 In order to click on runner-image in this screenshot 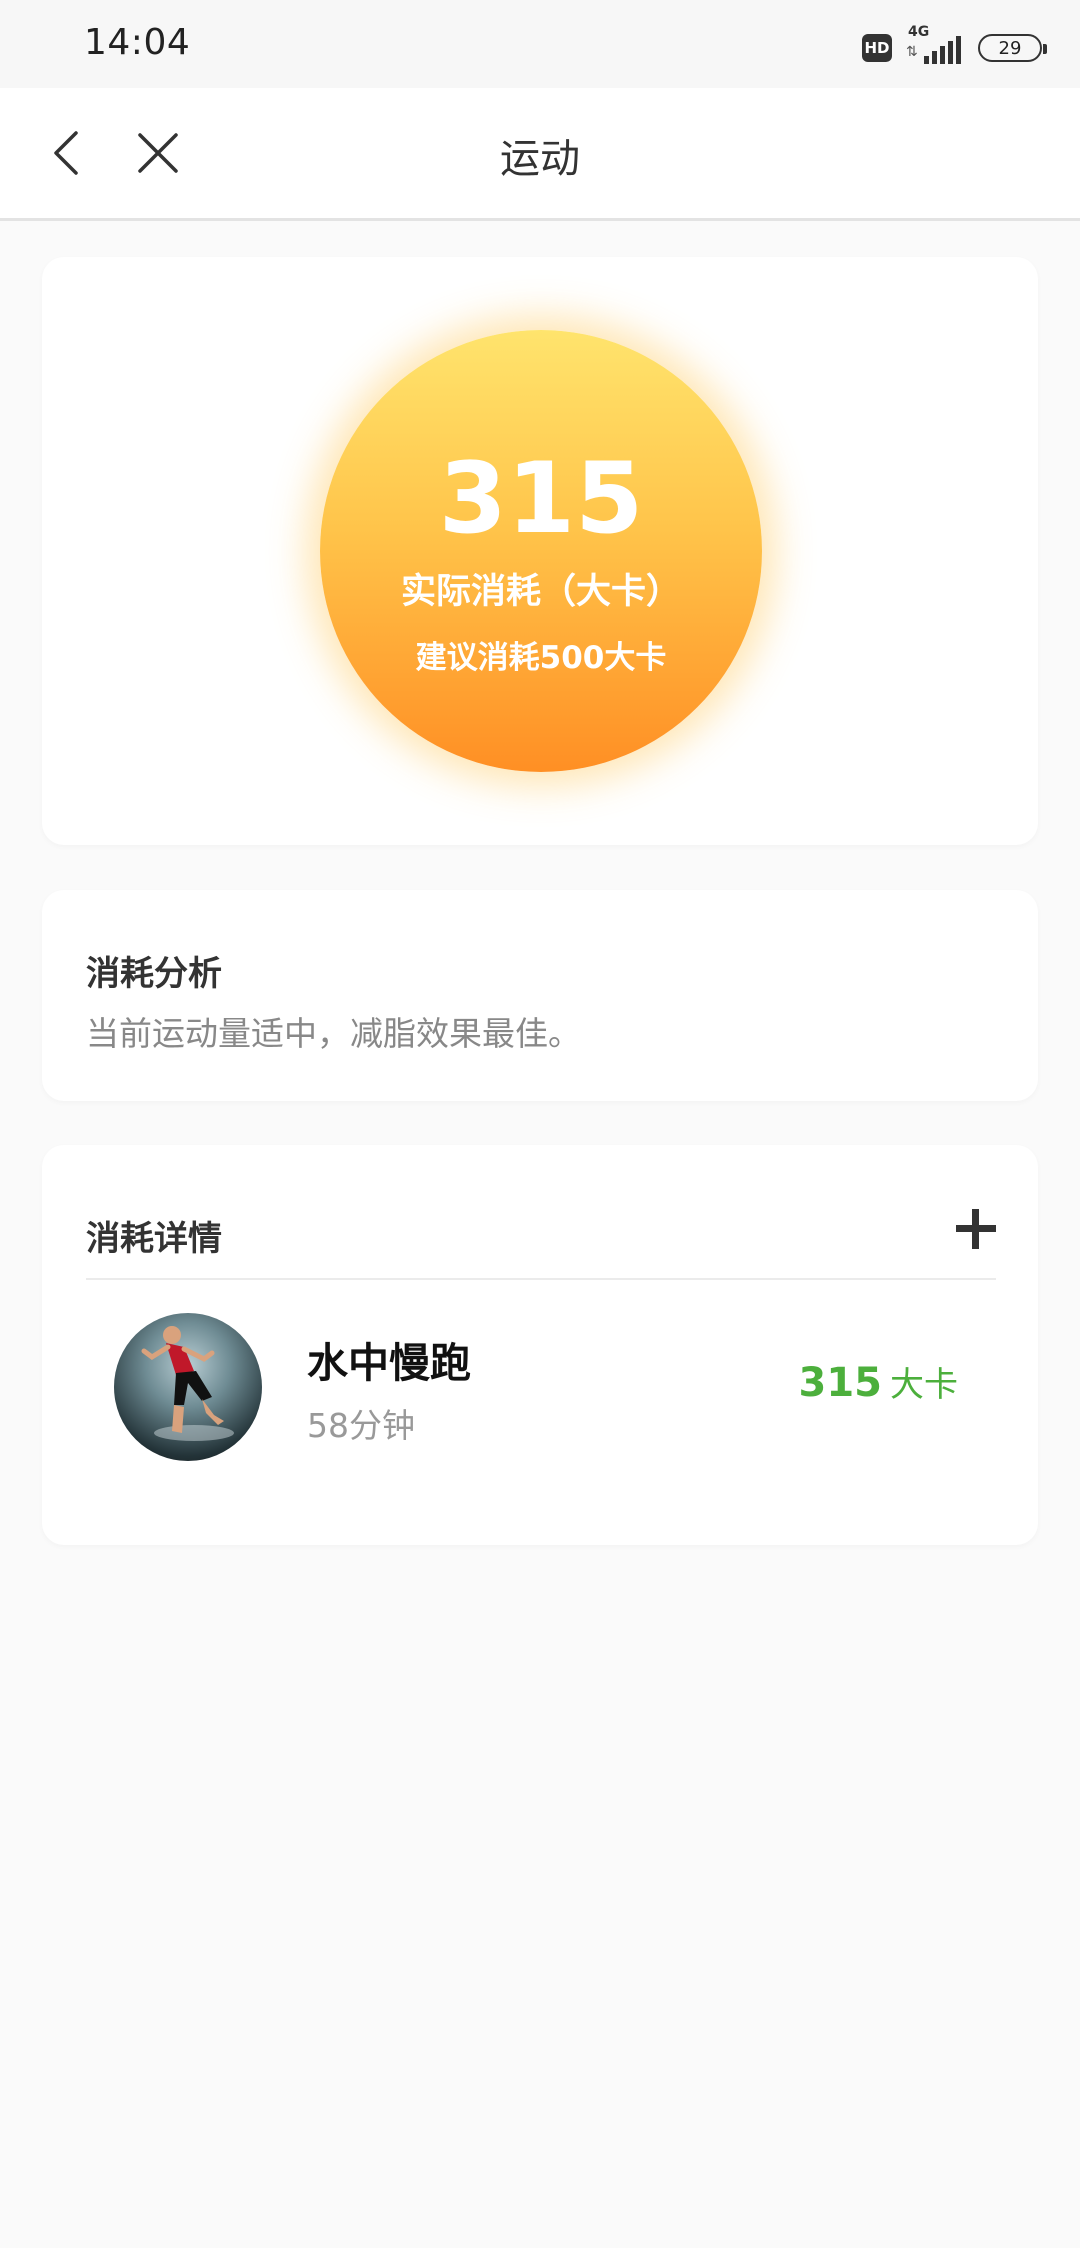, I will do `click(187, 1383)`.